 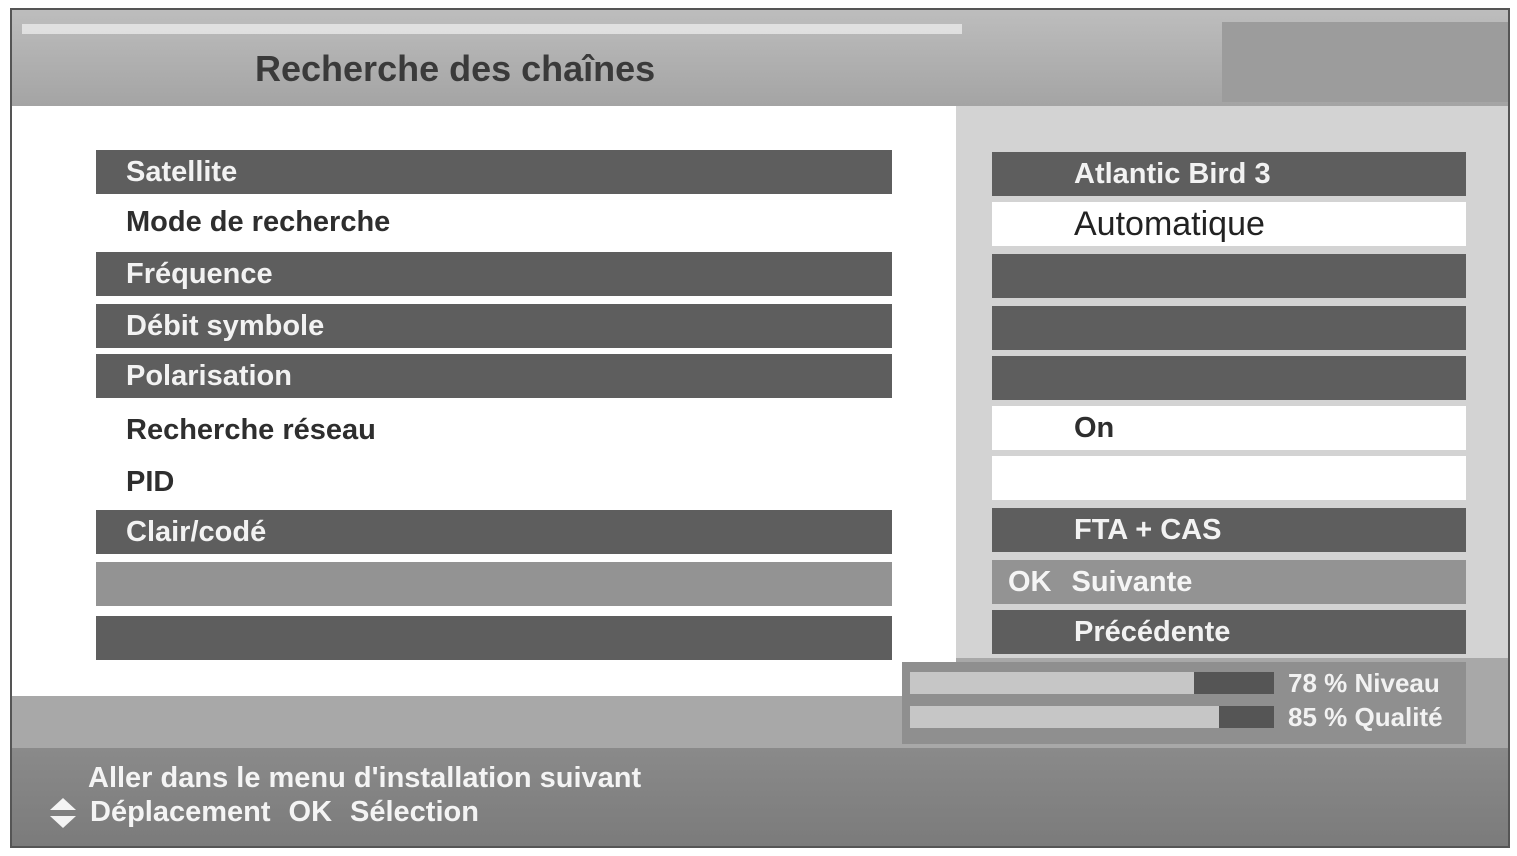 I want to click on setting-label: Recherche réseau, so click(x=251, y=430).